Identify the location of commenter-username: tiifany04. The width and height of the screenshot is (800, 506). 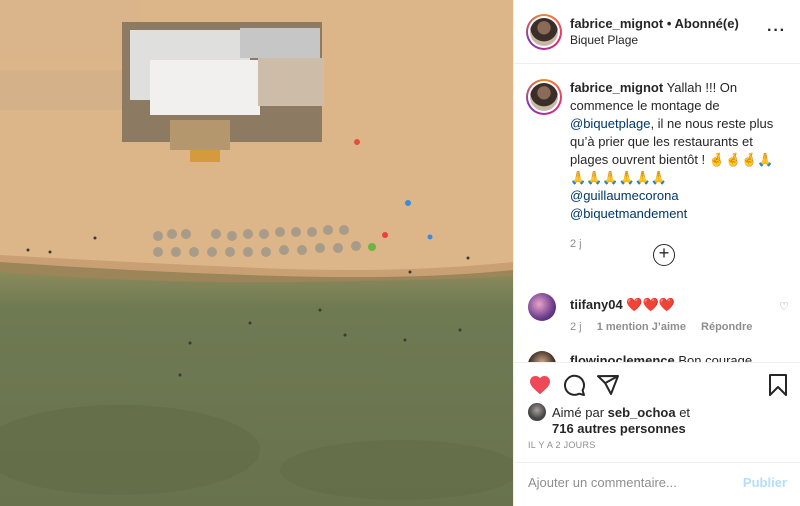
(596, 304).